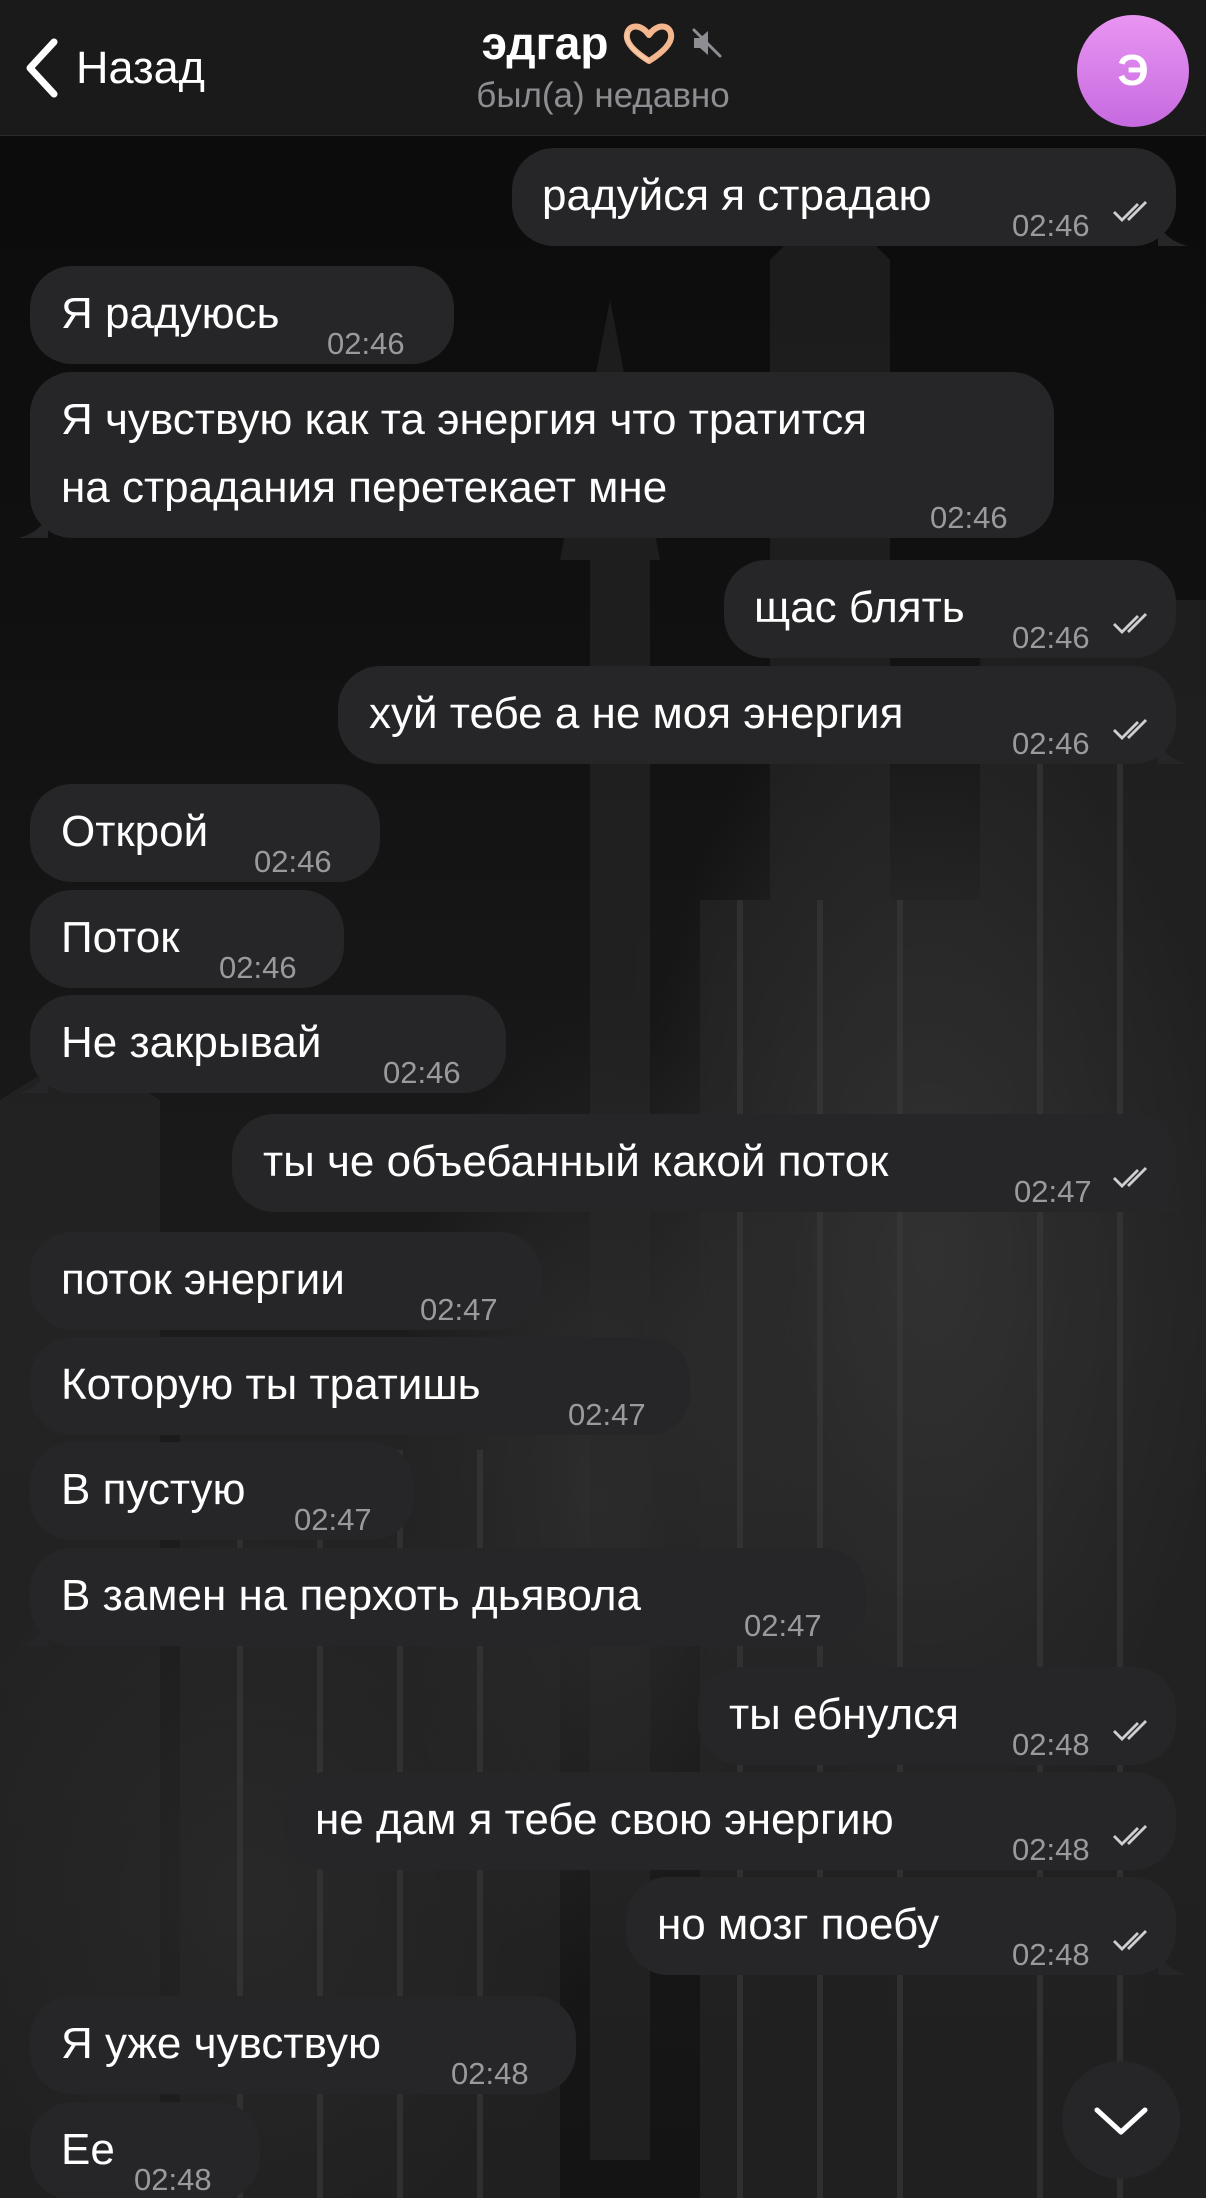 The height and width of the screenshot is (2198, 1206). I want to click on incoming-message: Ее 02:48, so click(145, 2150).